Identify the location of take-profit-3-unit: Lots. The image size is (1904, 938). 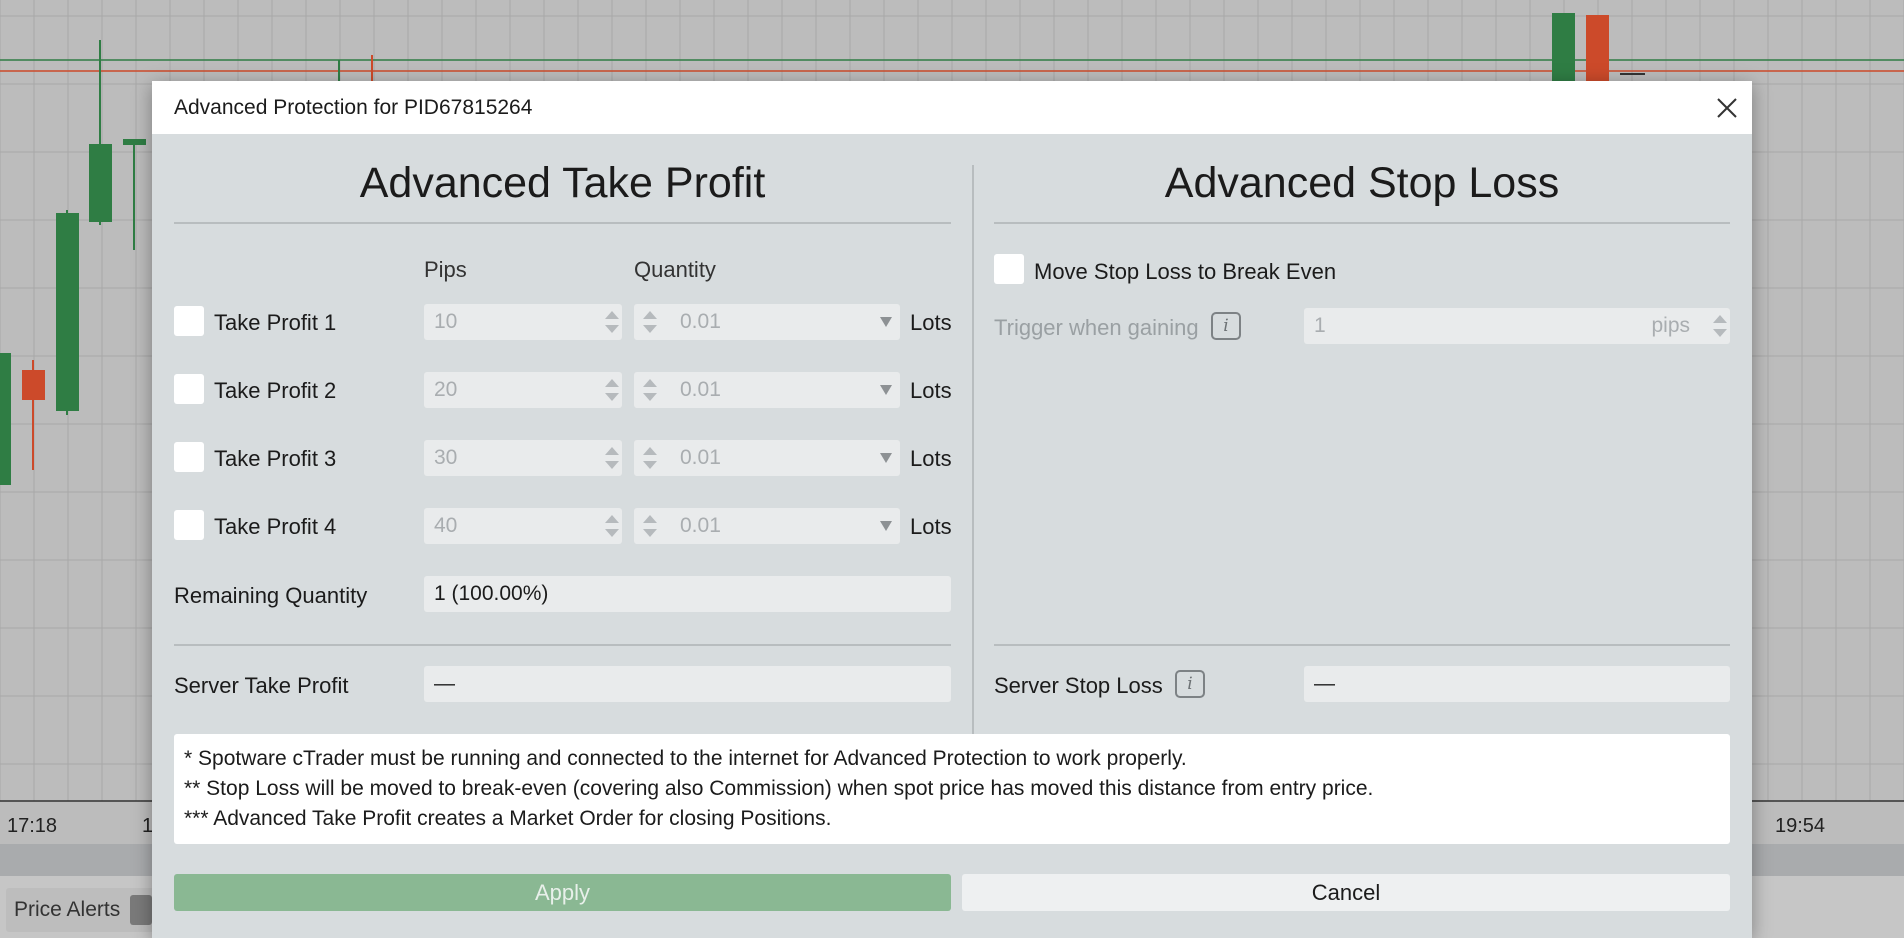
(931, 458).